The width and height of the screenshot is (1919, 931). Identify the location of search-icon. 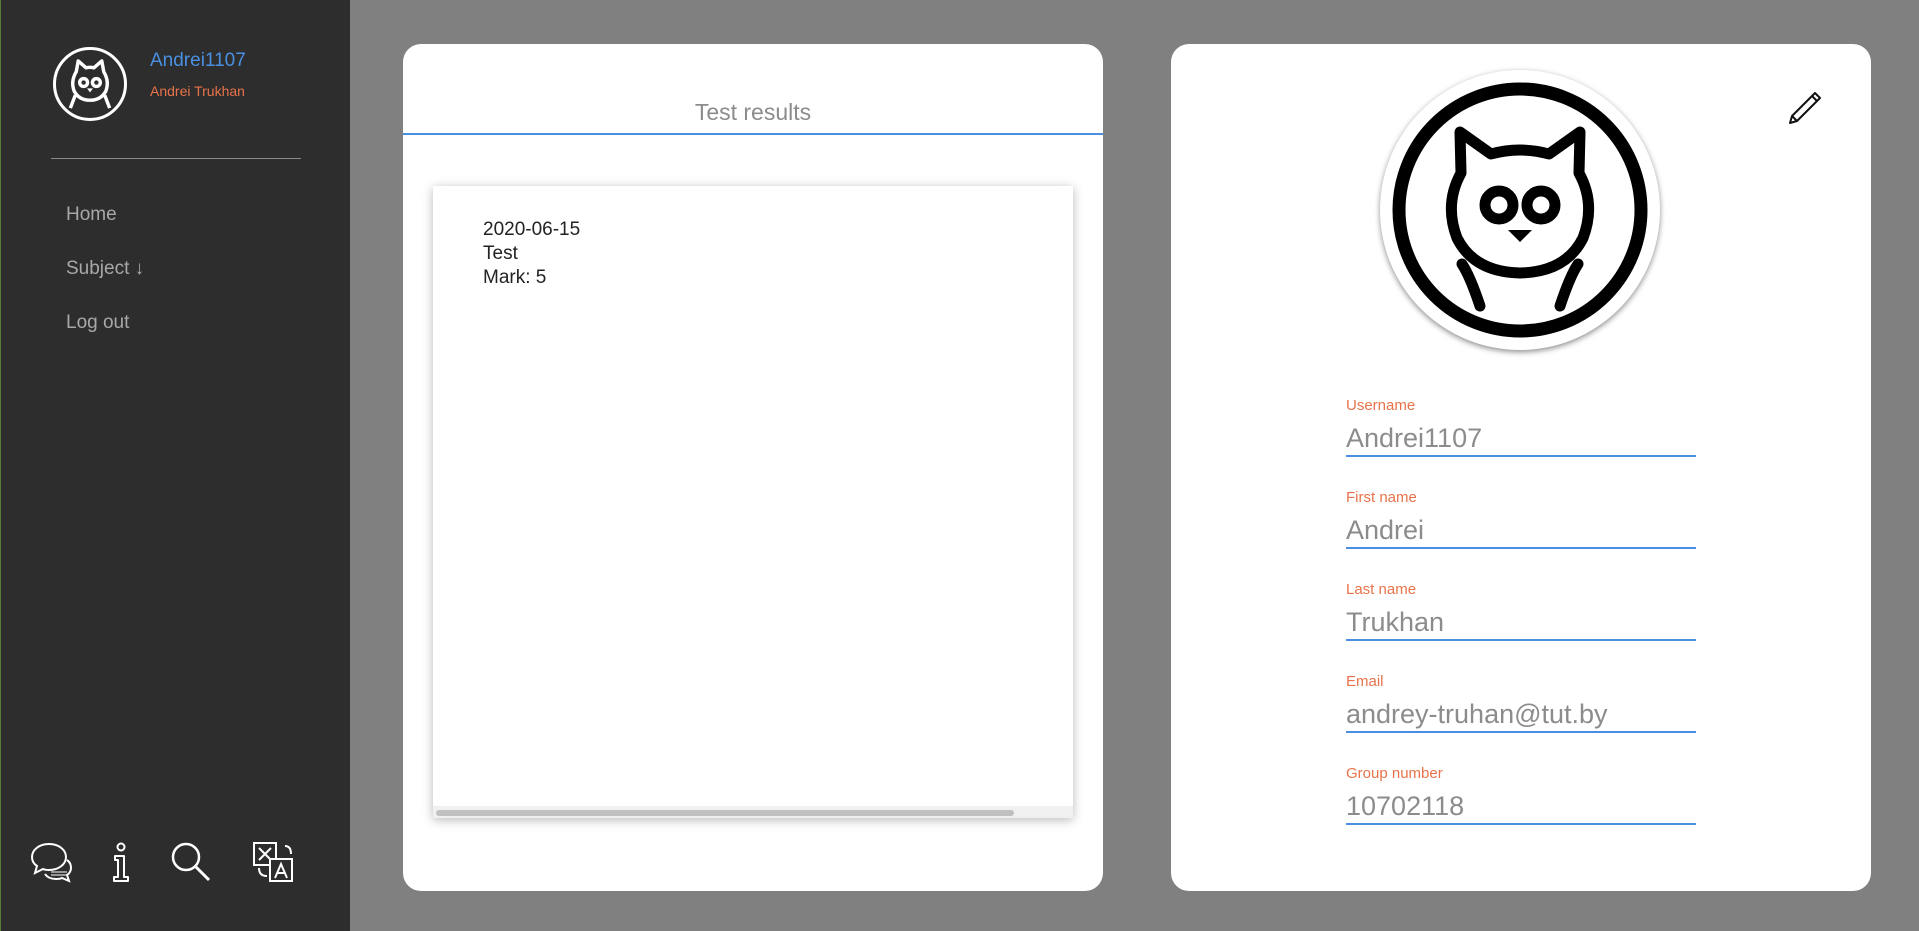
(191, 862).